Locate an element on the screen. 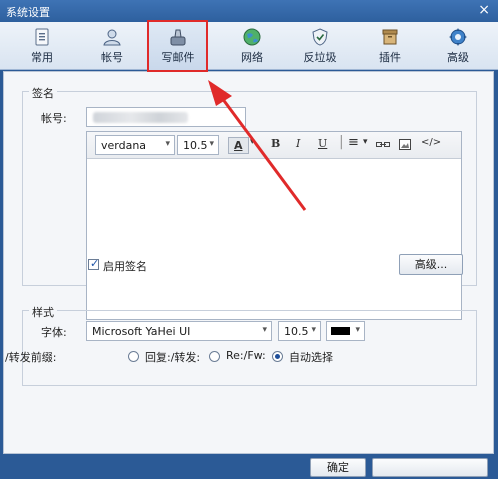  check-icon: ✓ is located at coordinates (95, 263).